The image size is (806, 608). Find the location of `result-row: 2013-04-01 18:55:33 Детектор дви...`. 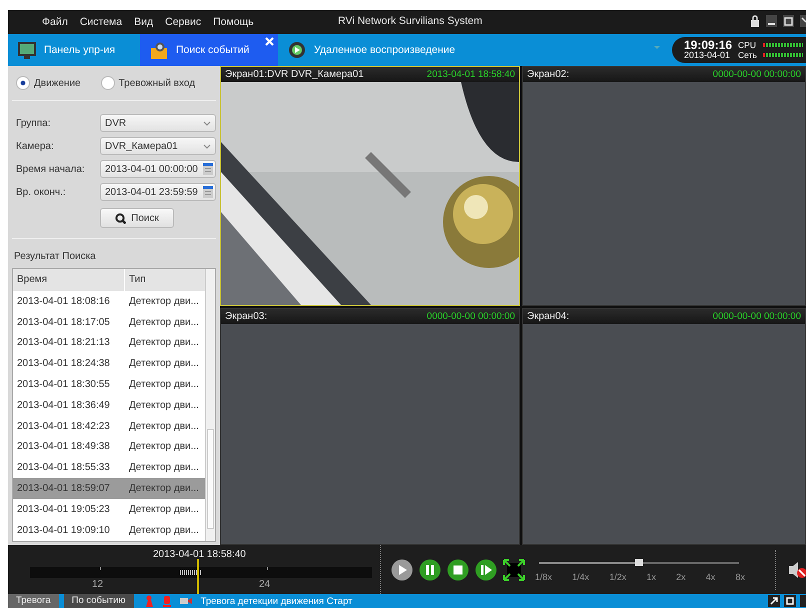

result-row: 2013-04-01 18:55:33 Детектор дви... is located at coordinates (109, 467).